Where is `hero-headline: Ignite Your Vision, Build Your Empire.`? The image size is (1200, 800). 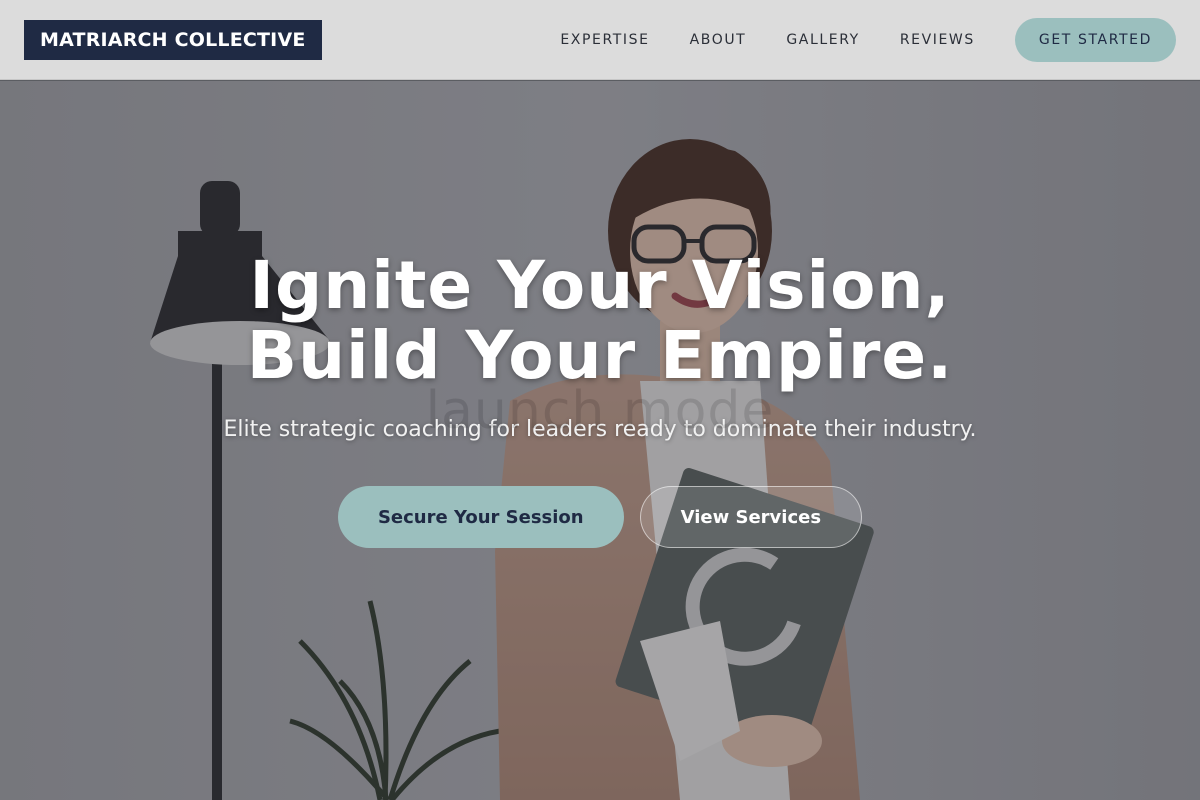 hero-headline: Ignite Your Vision, Build Your Empire. is located at coordinates (600, 321).